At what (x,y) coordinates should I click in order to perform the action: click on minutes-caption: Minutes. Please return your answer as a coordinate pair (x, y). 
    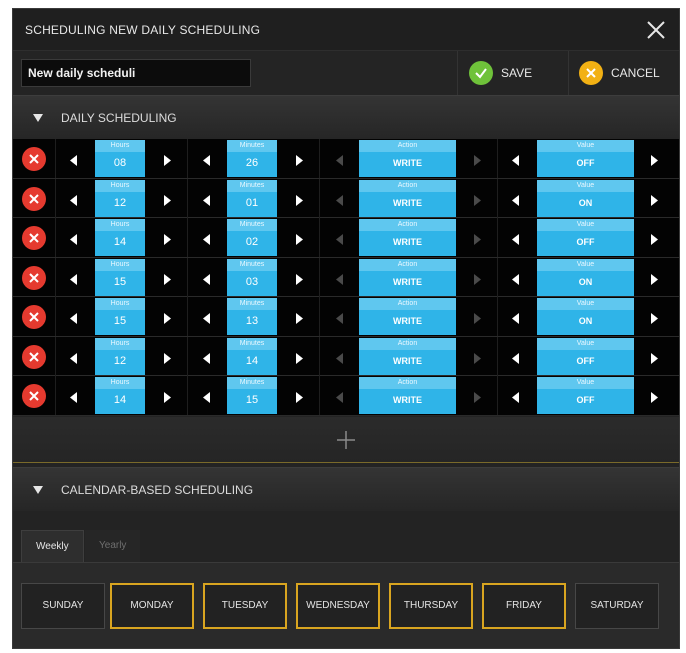
    Looking at the image, I should click on (252, 264).